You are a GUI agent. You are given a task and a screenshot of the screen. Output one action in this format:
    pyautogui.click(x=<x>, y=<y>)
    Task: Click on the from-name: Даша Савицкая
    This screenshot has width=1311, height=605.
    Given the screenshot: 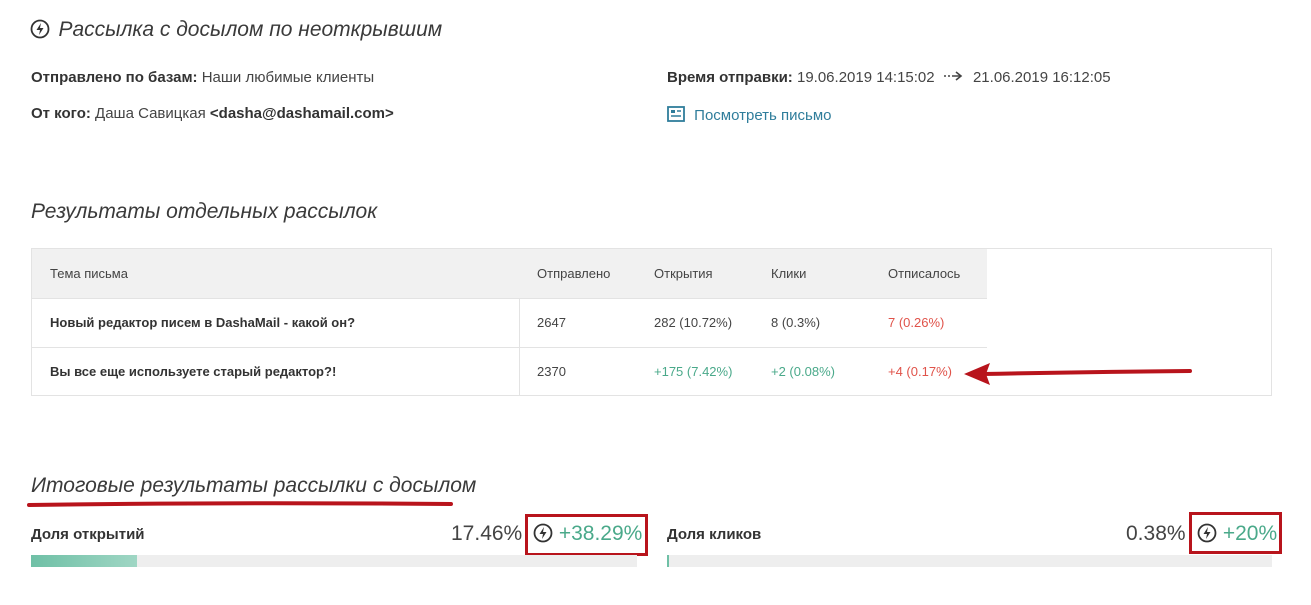 What is the action you would take?
    pyautogui.click(x=150, y=113)
    